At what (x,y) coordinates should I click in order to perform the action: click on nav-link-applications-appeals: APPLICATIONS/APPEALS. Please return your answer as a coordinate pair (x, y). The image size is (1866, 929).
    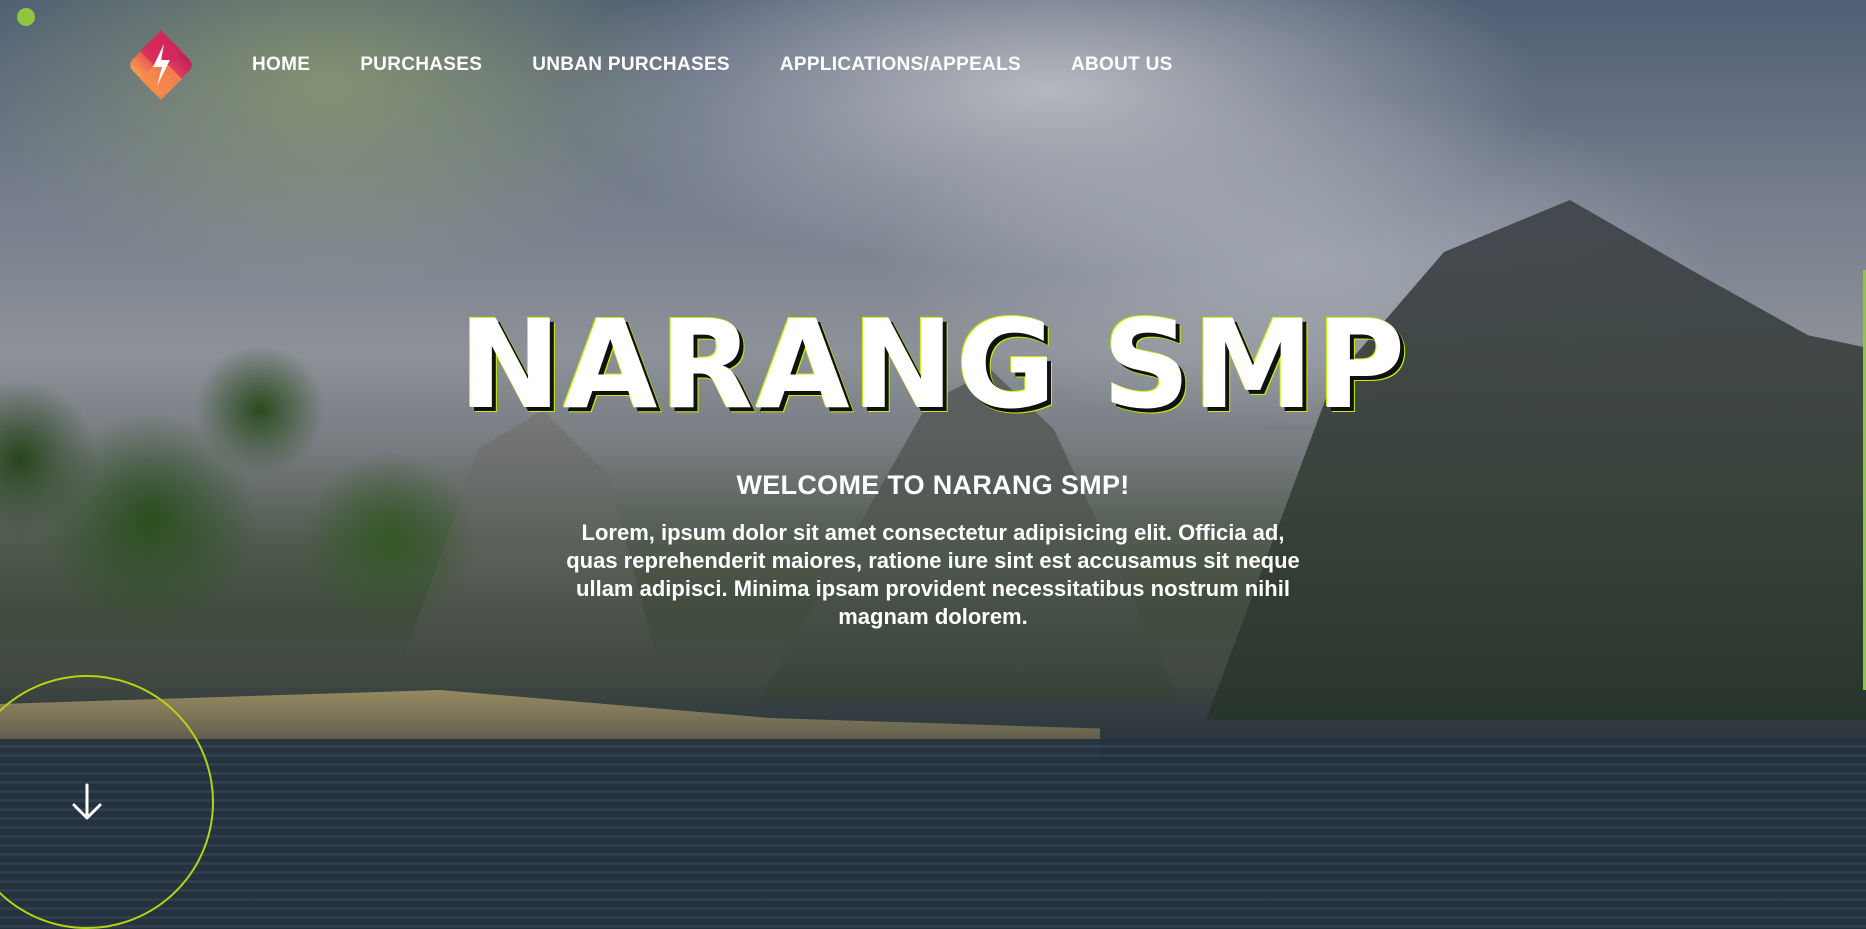
    Looking at the image, I should click on (900, 65).